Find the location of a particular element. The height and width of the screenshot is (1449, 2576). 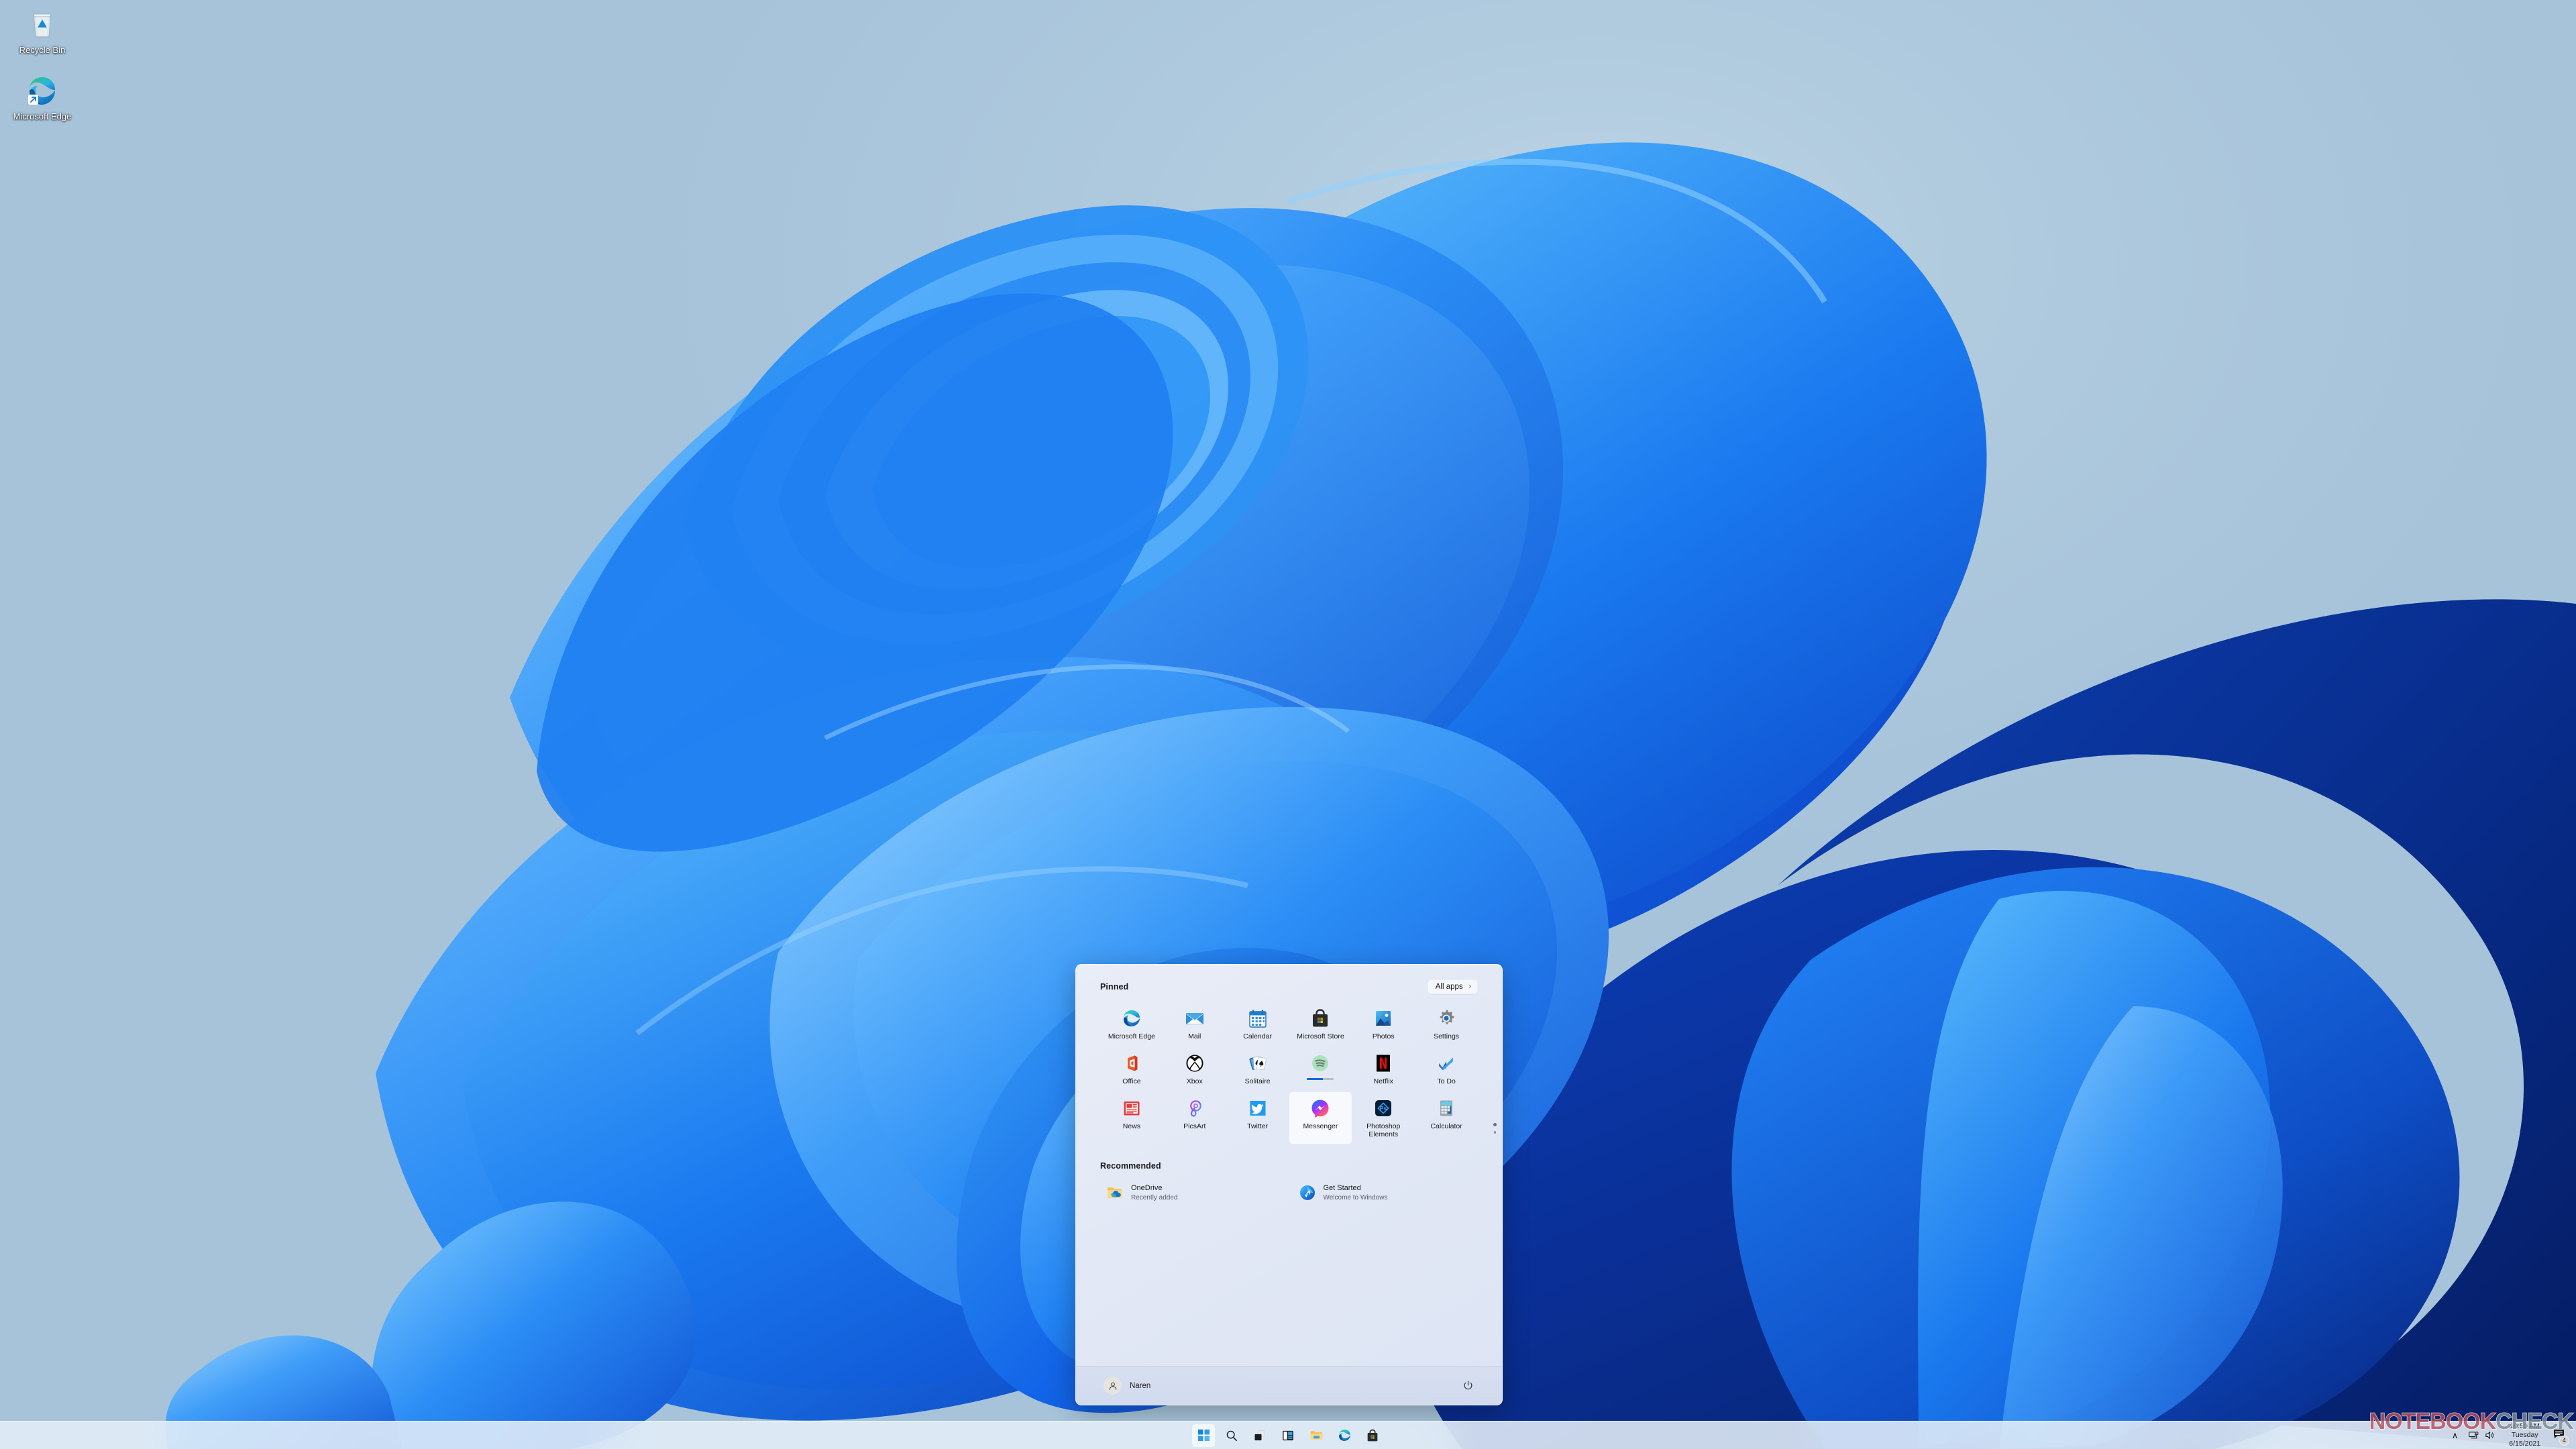

pinned-app-messenger: Messenger is located at coordinates (1320, 1117).